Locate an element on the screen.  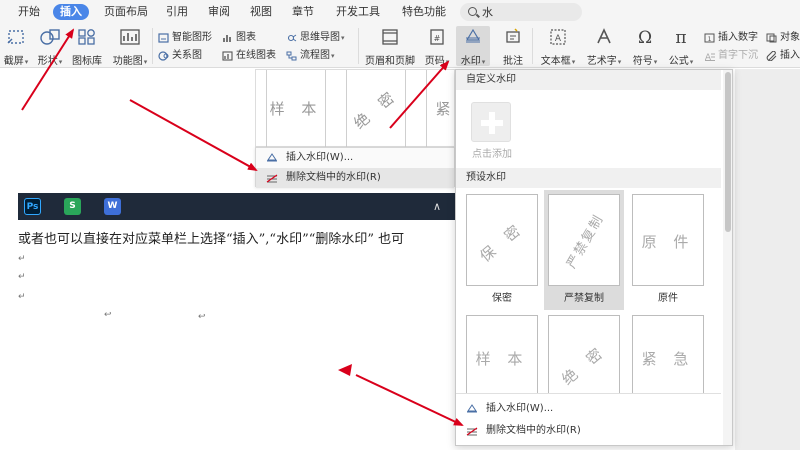
comment-icon is located at coordinates (513, 35).